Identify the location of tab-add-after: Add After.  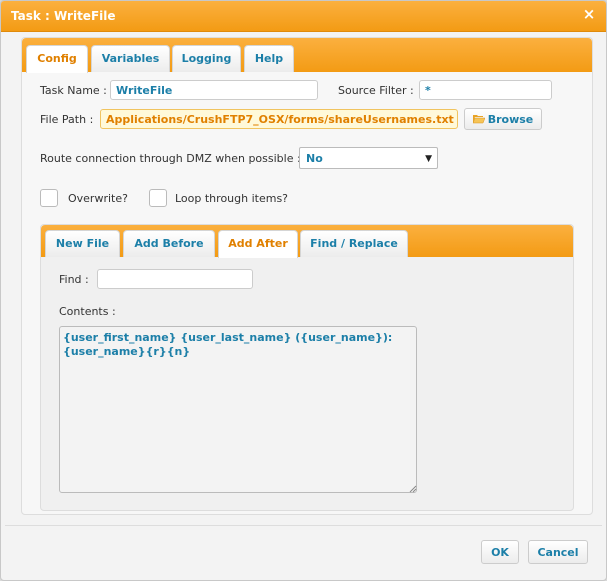
(258, 244).